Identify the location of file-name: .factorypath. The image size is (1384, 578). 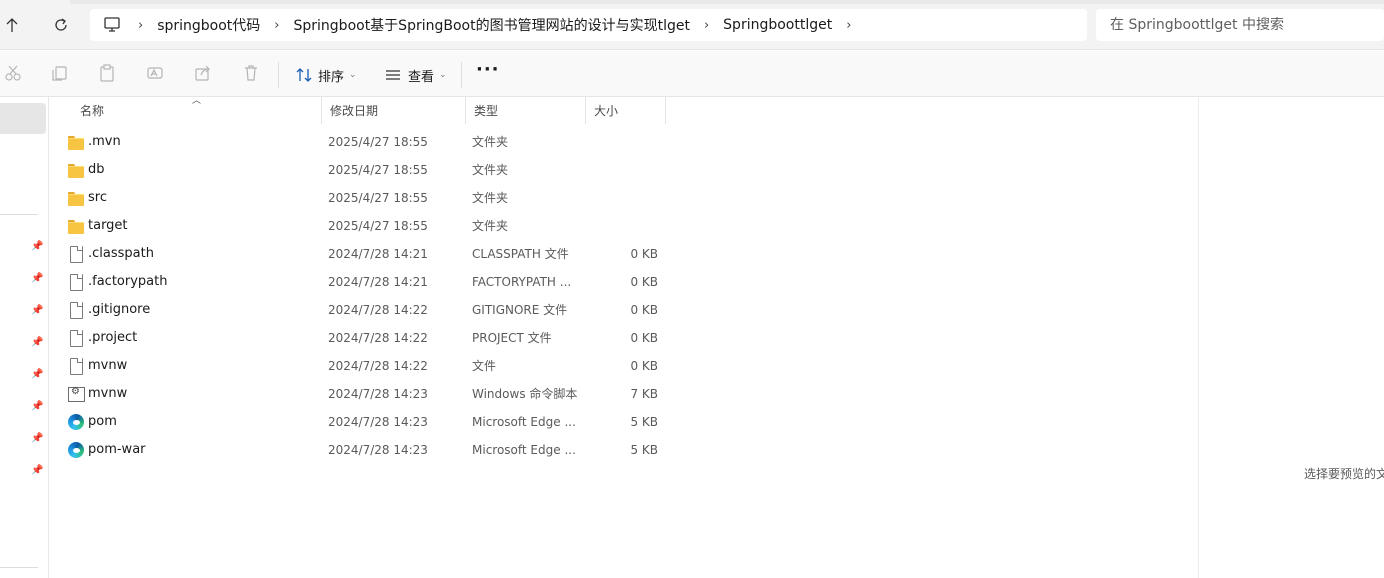
(128, 281).